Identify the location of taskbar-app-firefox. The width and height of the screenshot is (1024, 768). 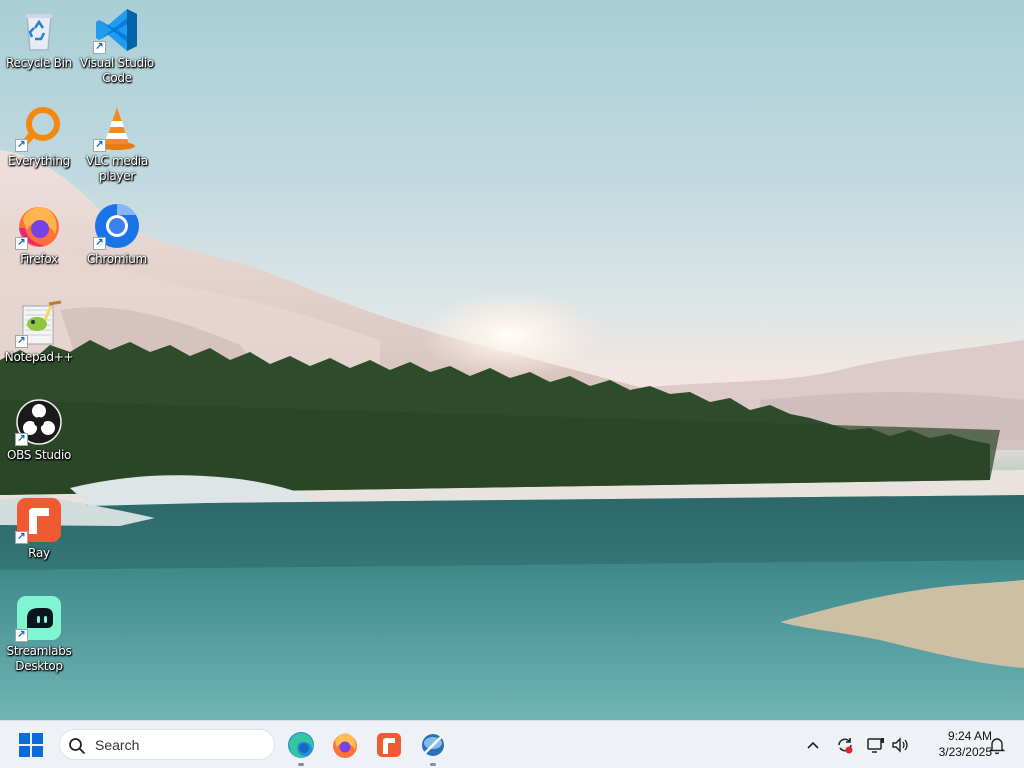
(345, 745).